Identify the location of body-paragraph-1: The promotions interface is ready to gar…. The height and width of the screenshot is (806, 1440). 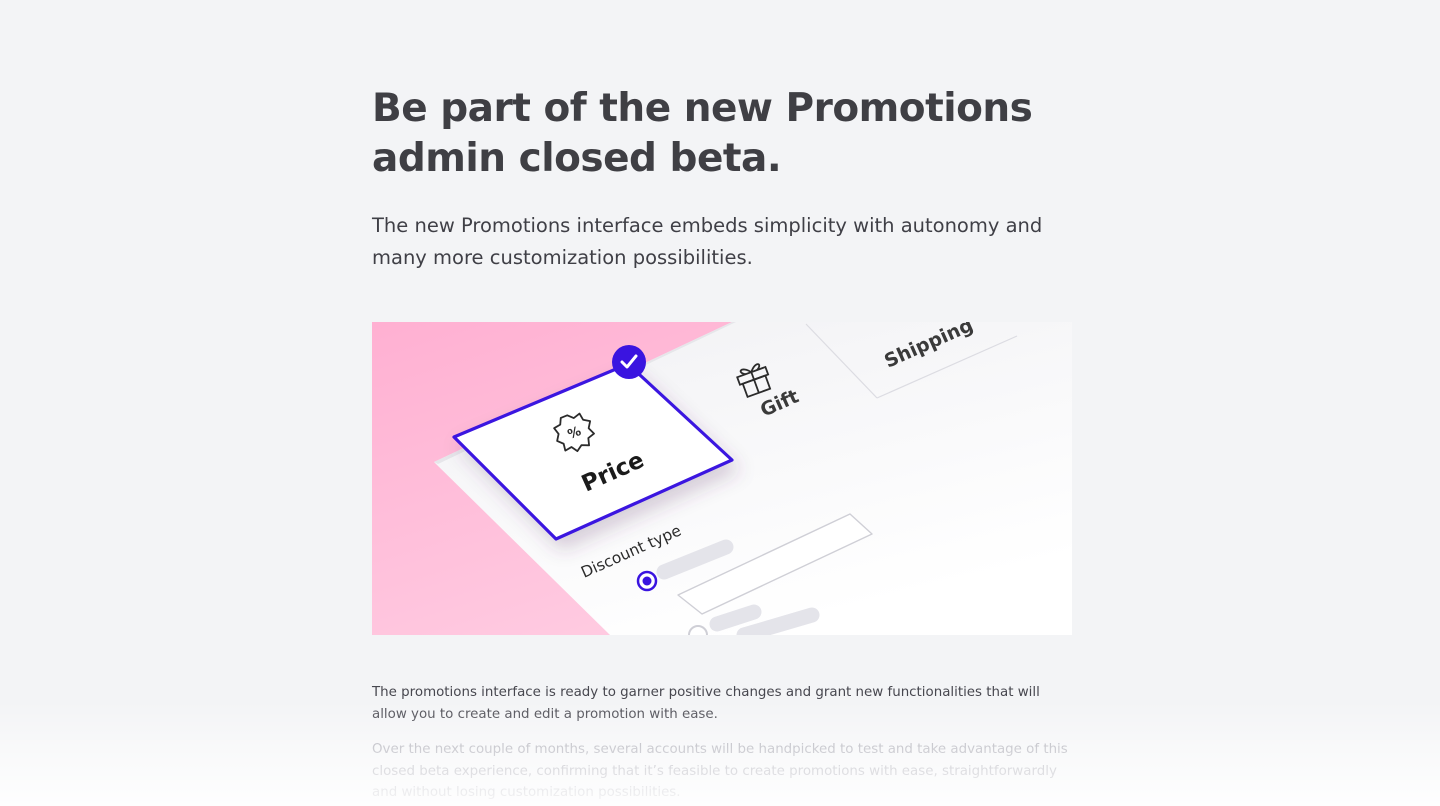
(706, 703).